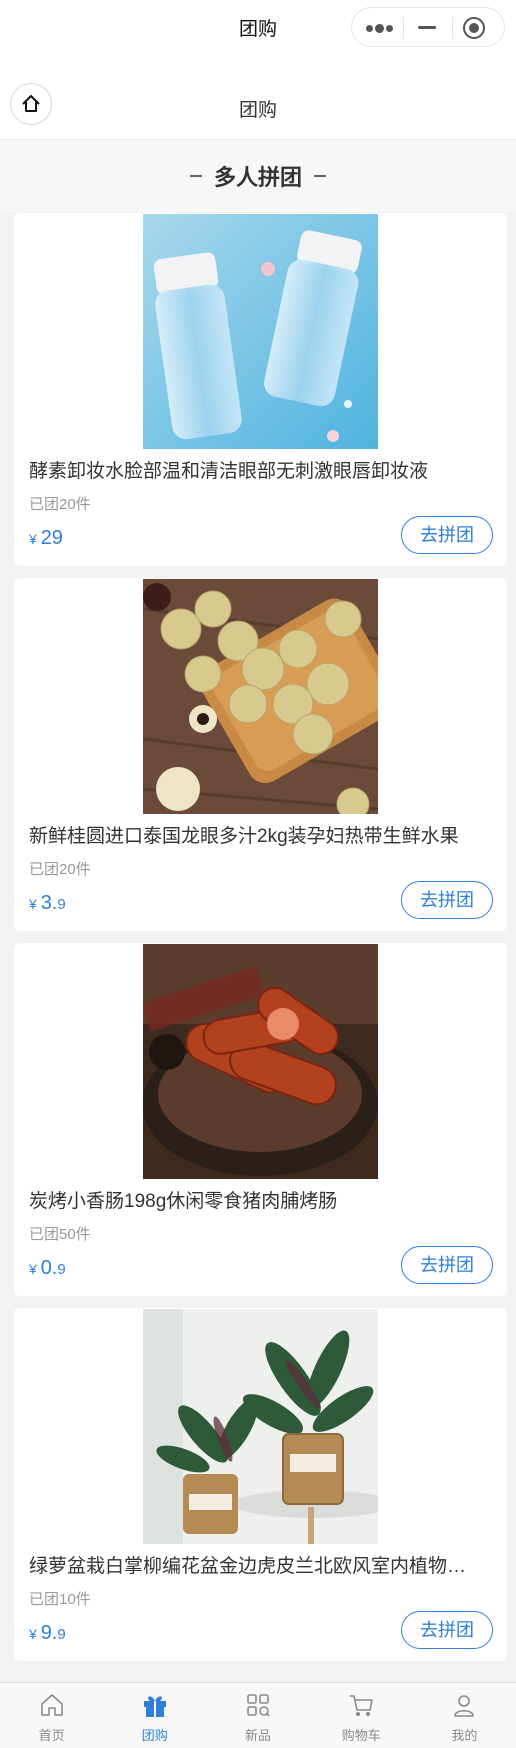  I want to click on more-icon, so click(379, 28).